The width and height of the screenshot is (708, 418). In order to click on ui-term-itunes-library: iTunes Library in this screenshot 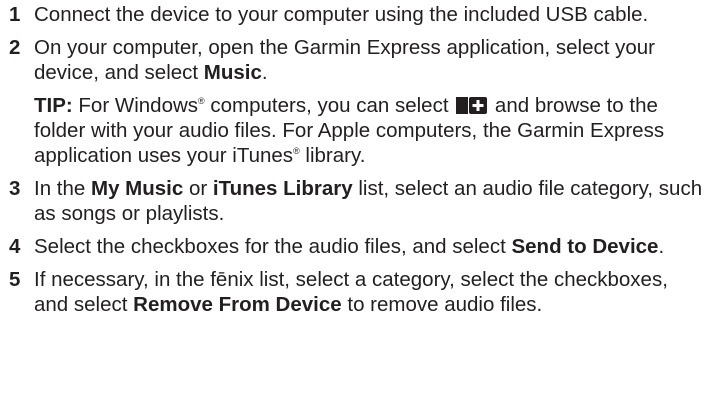, I will do `click(282, 188)`.